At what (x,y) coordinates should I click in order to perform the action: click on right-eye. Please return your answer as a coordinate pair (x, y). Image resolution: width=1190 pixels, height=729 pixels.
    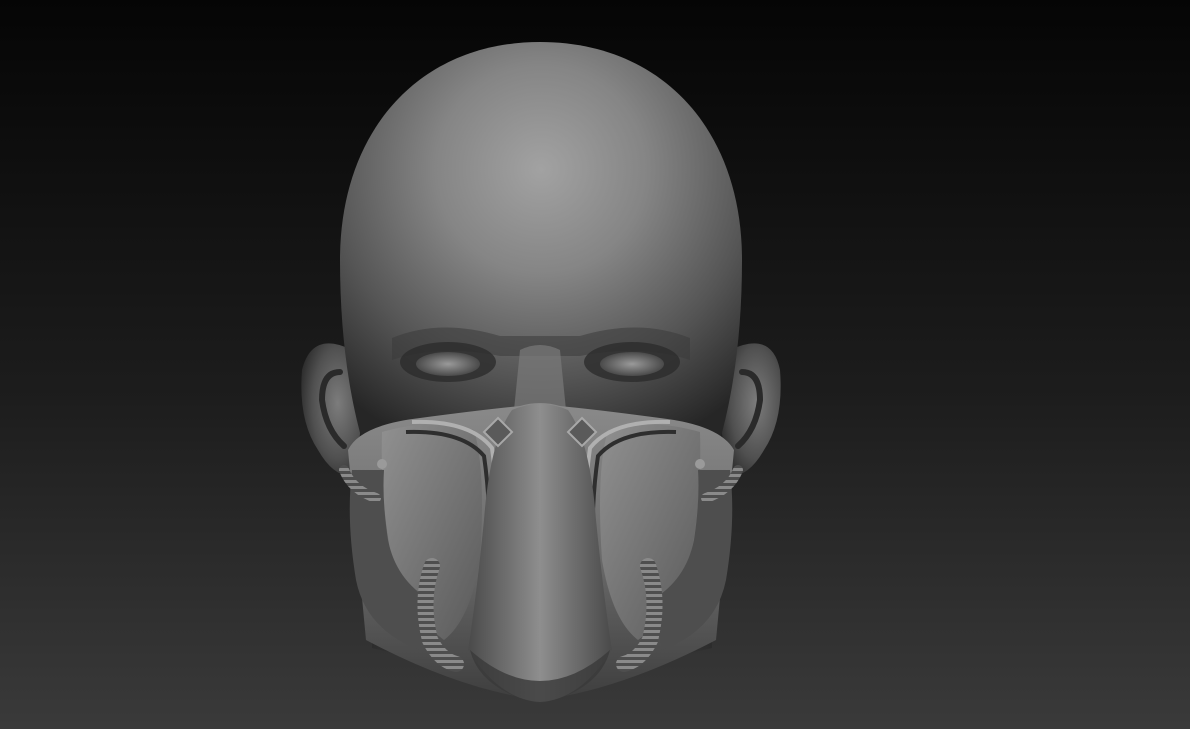
    Looking at the image, I should click on (632, 364).